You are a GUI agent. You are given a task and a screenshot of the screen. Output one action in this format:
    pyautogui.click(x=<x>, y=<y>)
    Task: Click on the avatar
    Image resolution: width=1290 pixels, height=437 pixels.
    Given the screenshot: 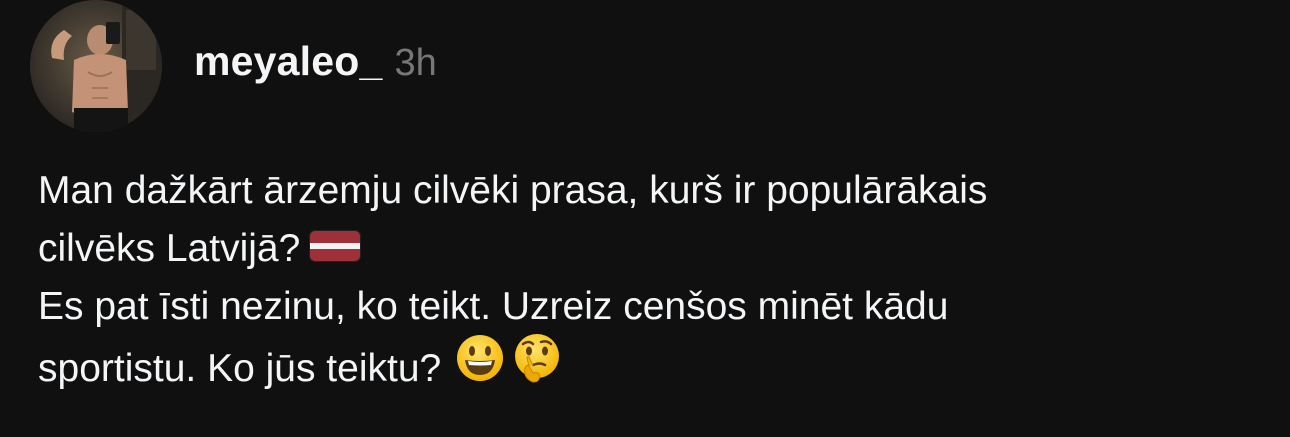 What is the action you would take?
    pyautogui.click(x=96, y=66)
    